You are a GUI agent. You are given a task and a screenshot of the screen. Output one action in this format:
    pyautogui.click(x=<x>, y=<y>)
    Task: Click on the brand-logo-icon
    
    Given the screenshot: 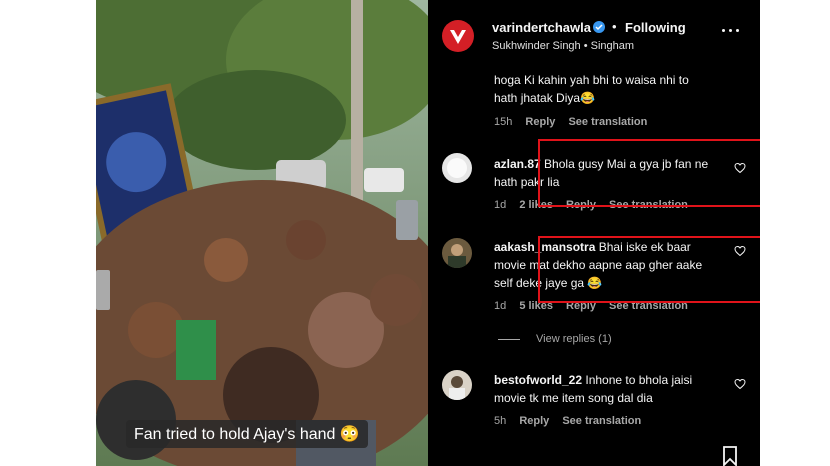 What is the action you would take?
    pyautogui.click(x=458, y=36)
    